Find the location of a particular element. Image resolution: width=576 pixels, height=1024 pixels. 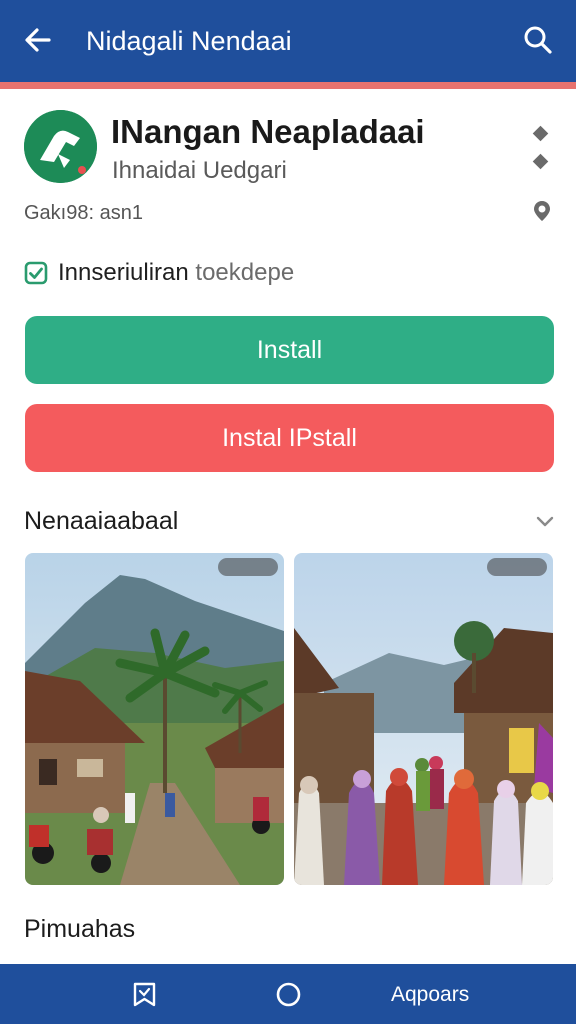

arrow-left-icon is located at coordinates (38, 40).